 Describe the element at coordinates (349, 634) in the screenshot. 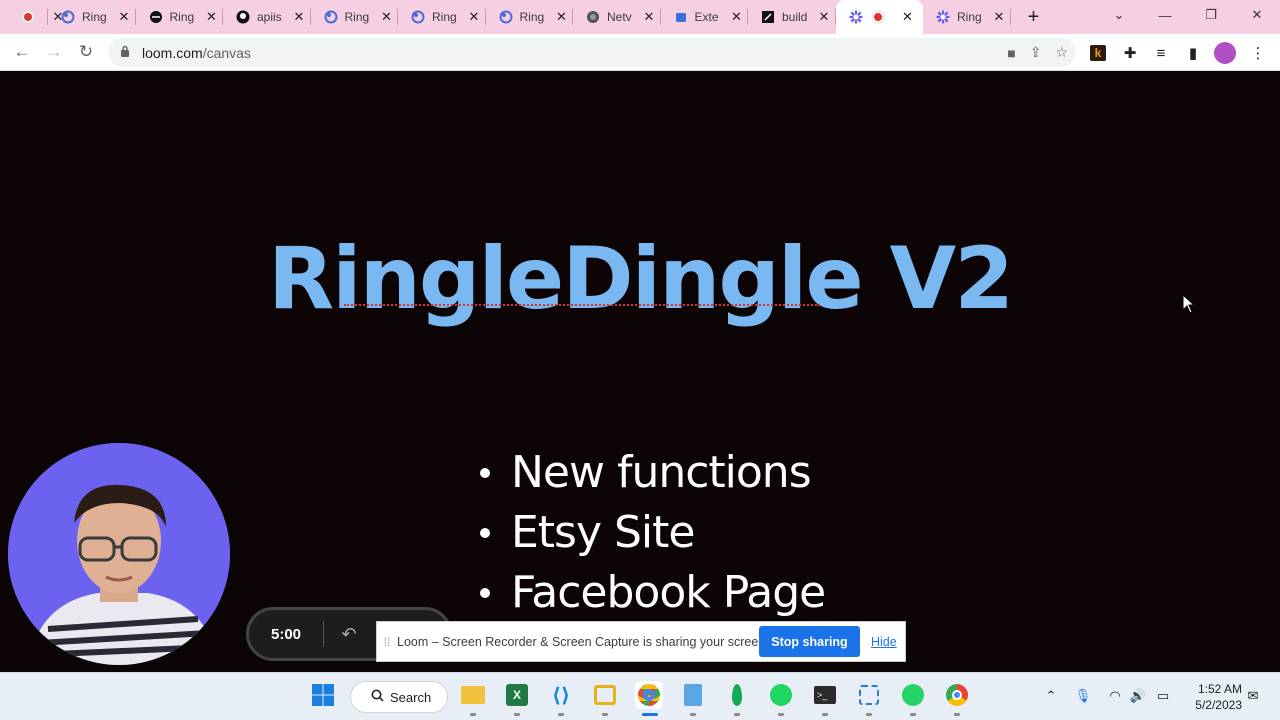

I see `undo-icon: ↶` at that location.